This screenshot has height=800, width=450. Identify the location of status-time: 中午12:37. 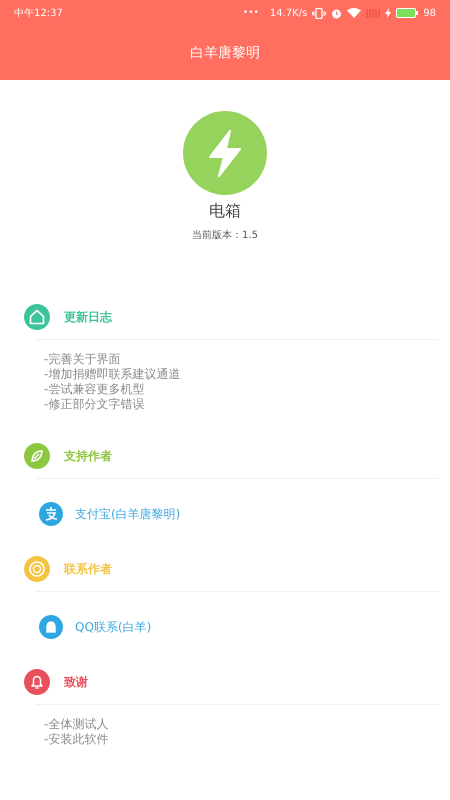
(38, 13).